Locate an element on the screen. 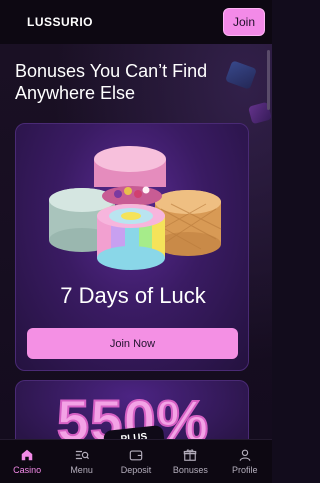  nav-label: Profile is located at coordinates (244, 470).